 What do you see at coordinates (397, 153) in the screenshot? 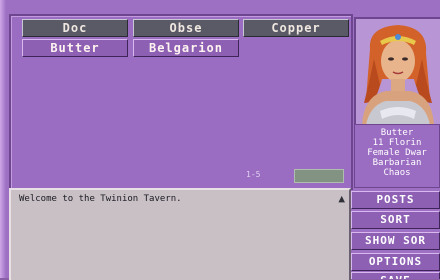
I see `character-race: Female Dwar` at bounding box center [397, 153].